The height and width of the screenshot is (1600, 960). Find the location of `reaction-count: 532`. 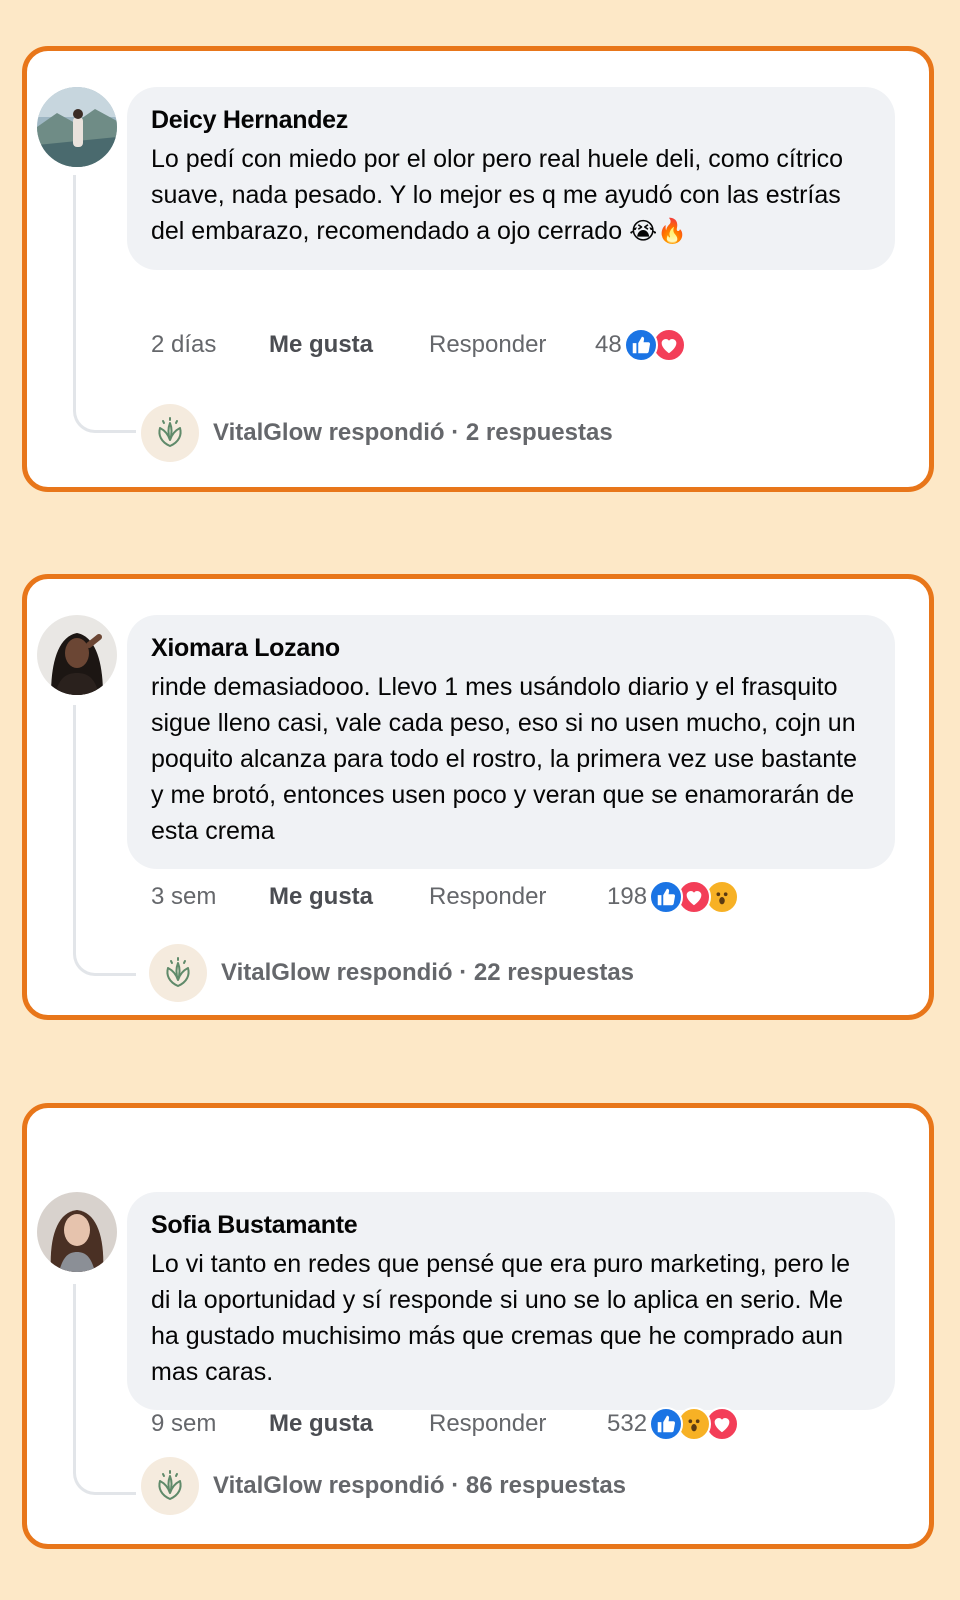

reaction-count: 532 is located at coordinates (627, 1424).